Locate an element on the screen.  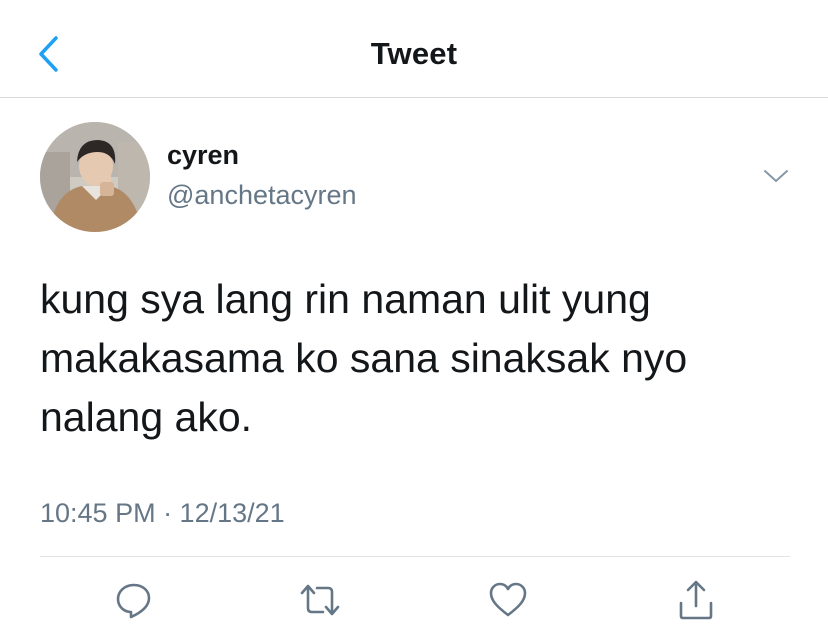
chevron-down-icon is located at coordinates (776, 176).